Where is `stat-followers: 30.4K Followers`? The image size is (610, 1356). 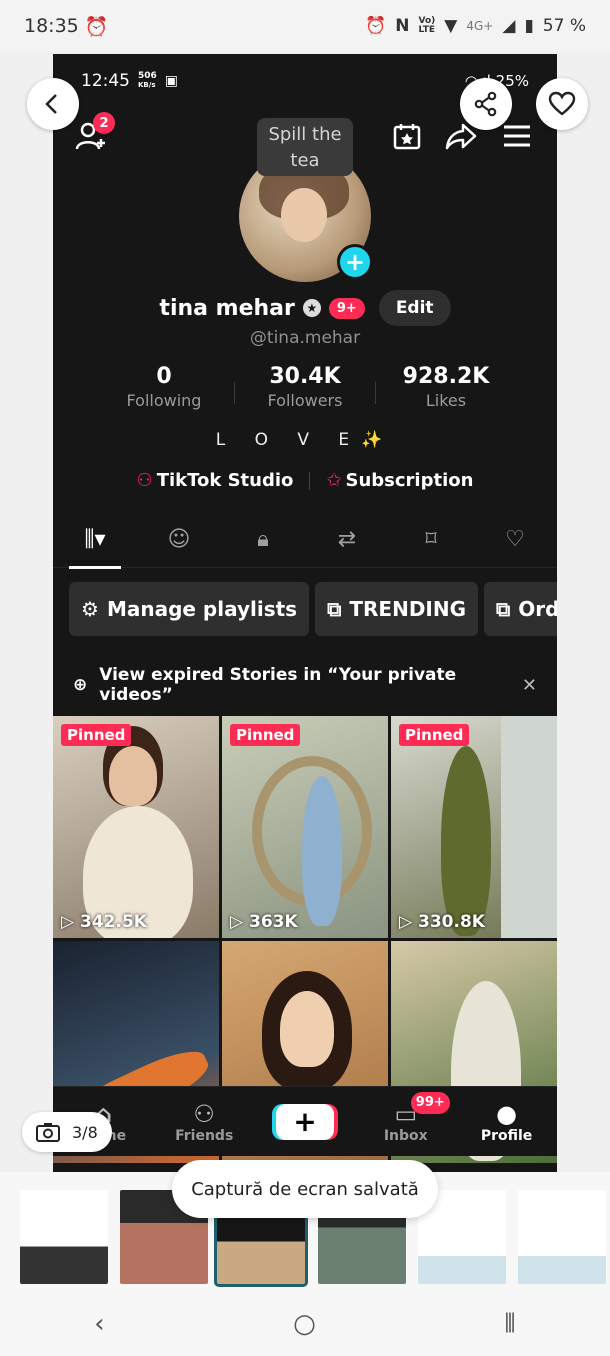
stat-followers: 30.4K Followers is located at coordinates (305, 387).